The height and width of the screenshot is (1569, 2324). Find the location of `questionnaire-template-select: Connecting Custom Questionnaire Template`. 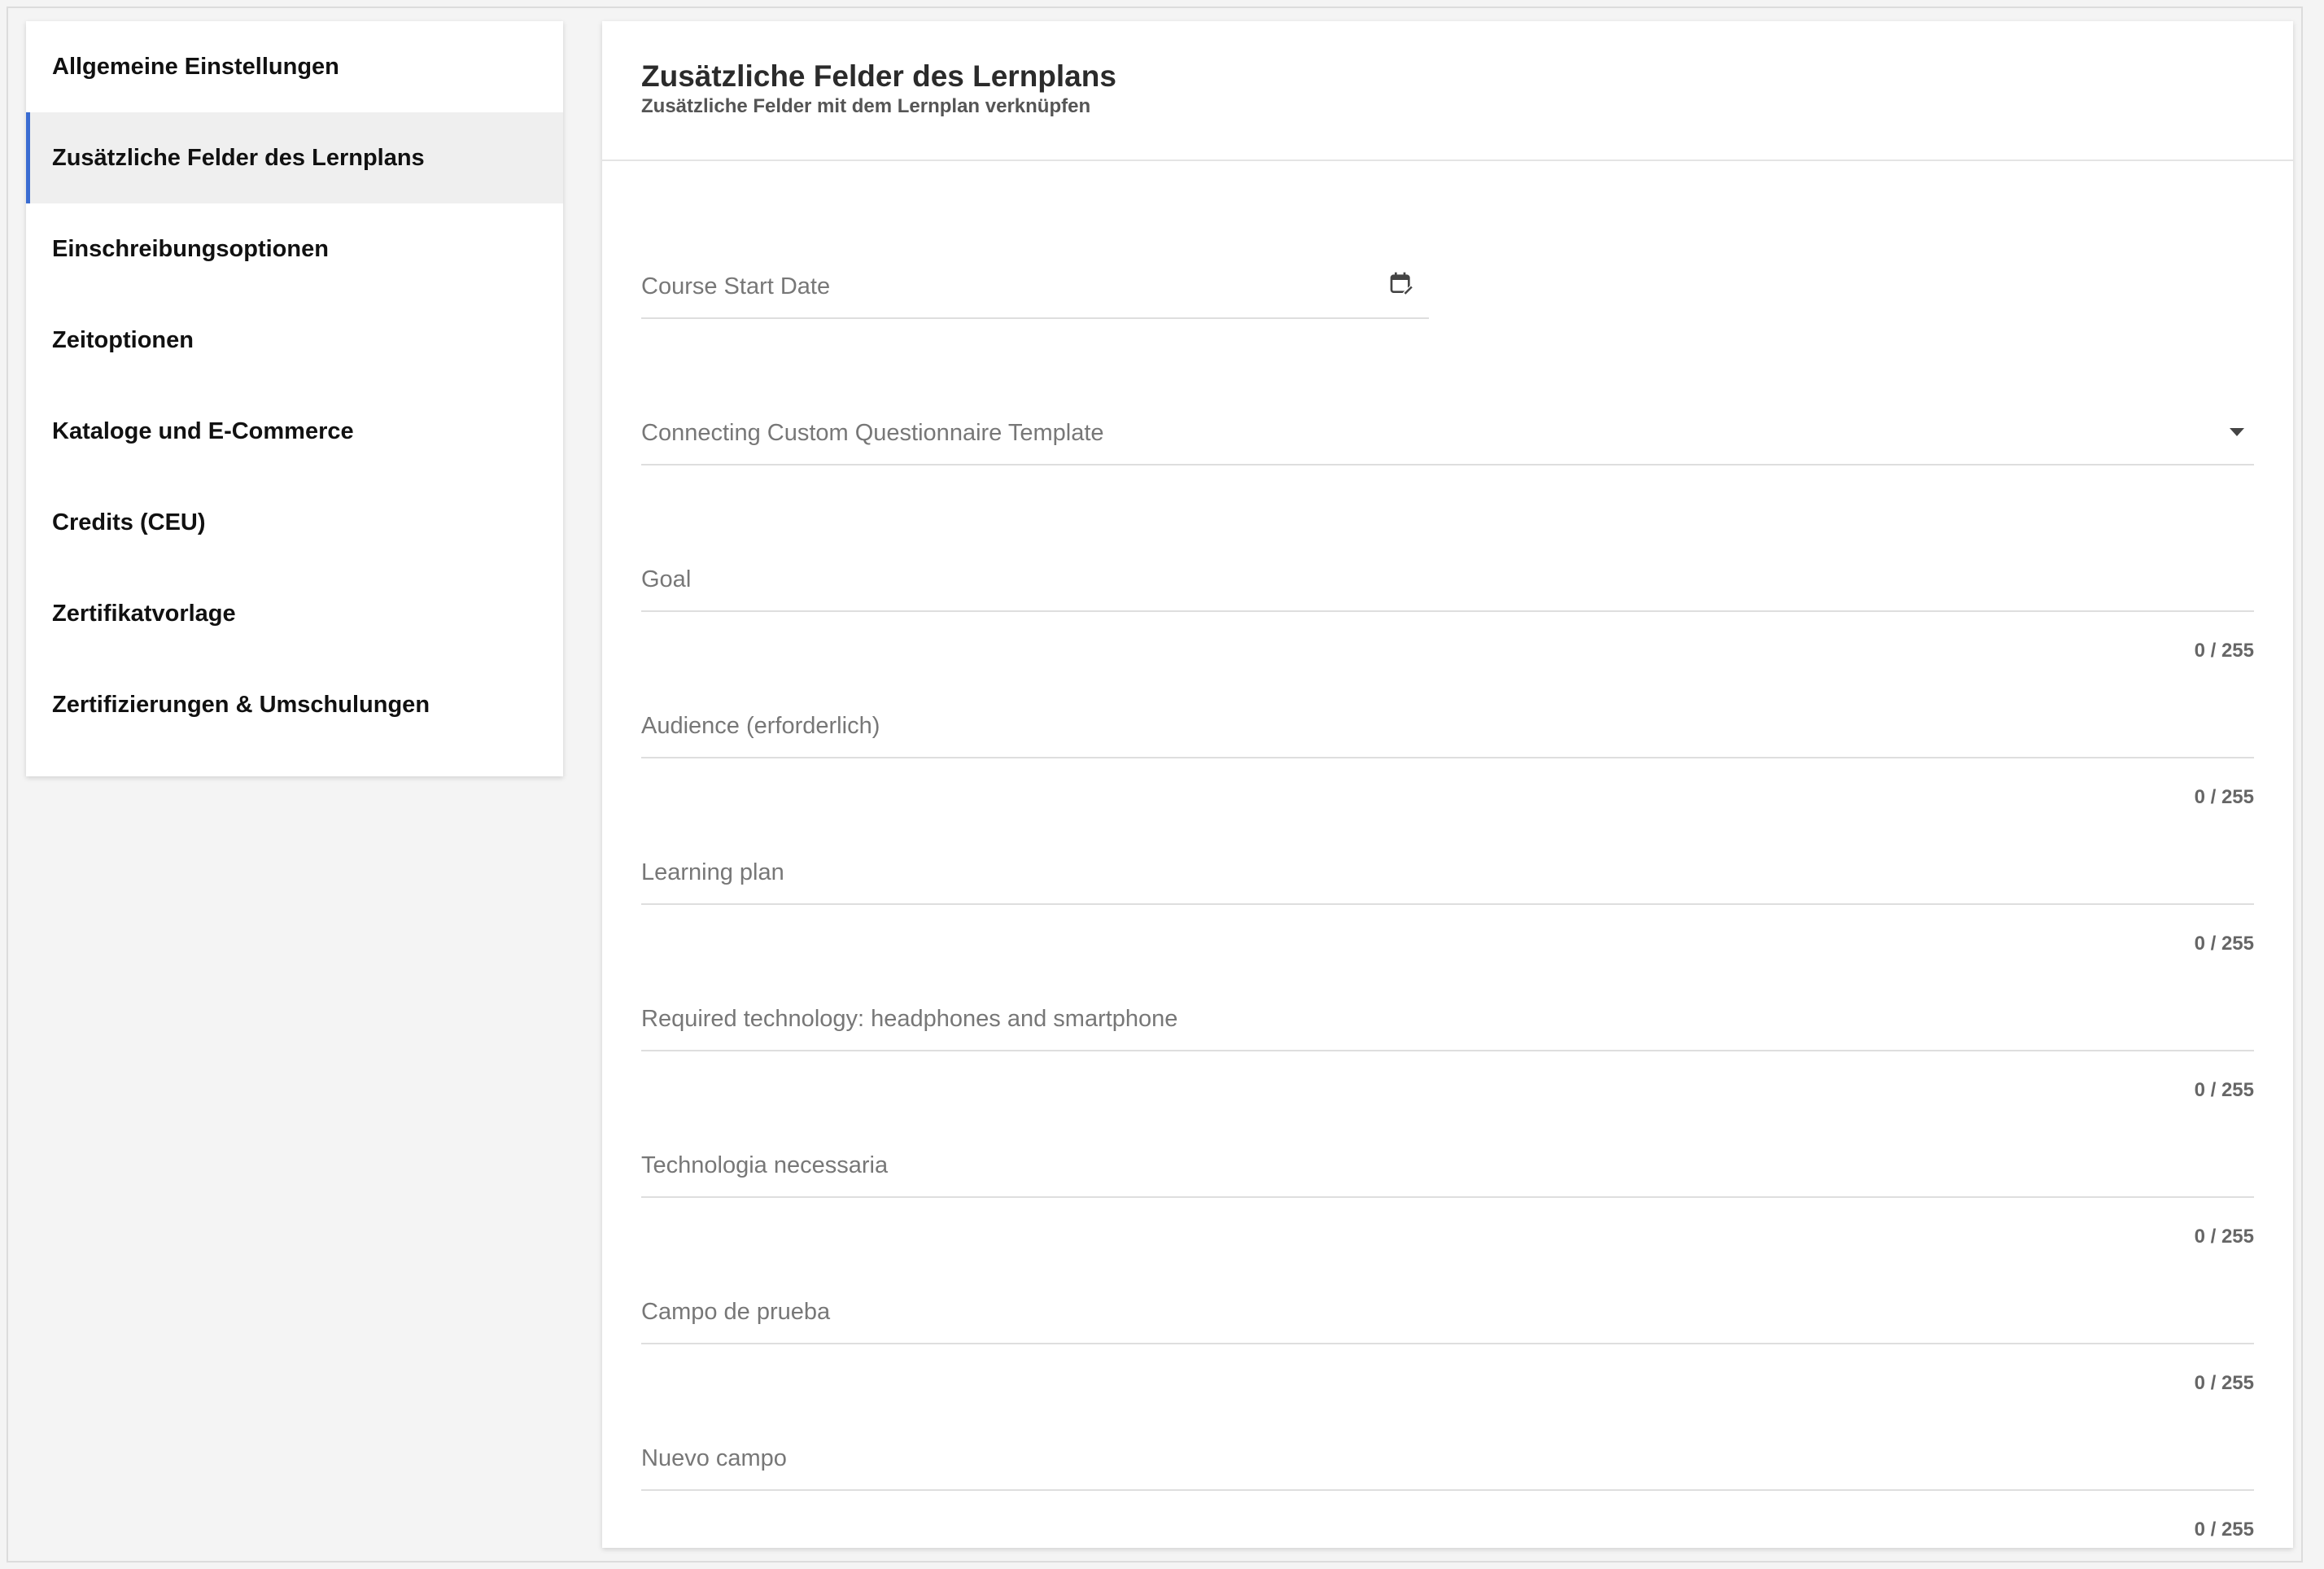

questionnaire-template-select: Connecting Custom Questionnaire Template is located at coordinates (1447, 441).